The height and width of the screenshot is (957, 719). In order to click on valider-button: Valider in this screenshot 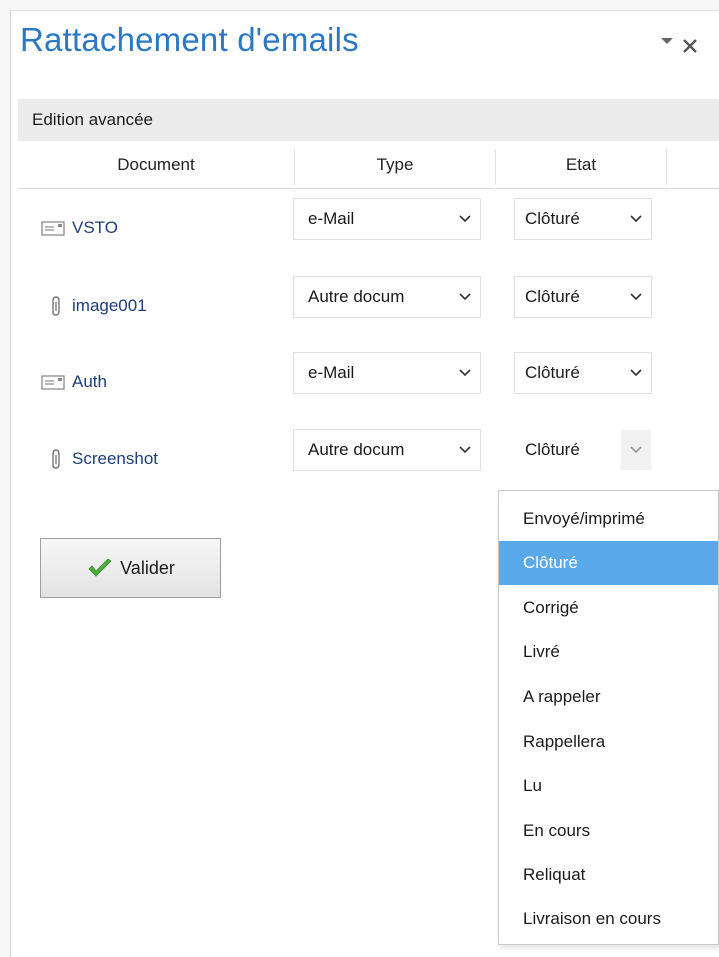, I will do `click(130, 568)`.